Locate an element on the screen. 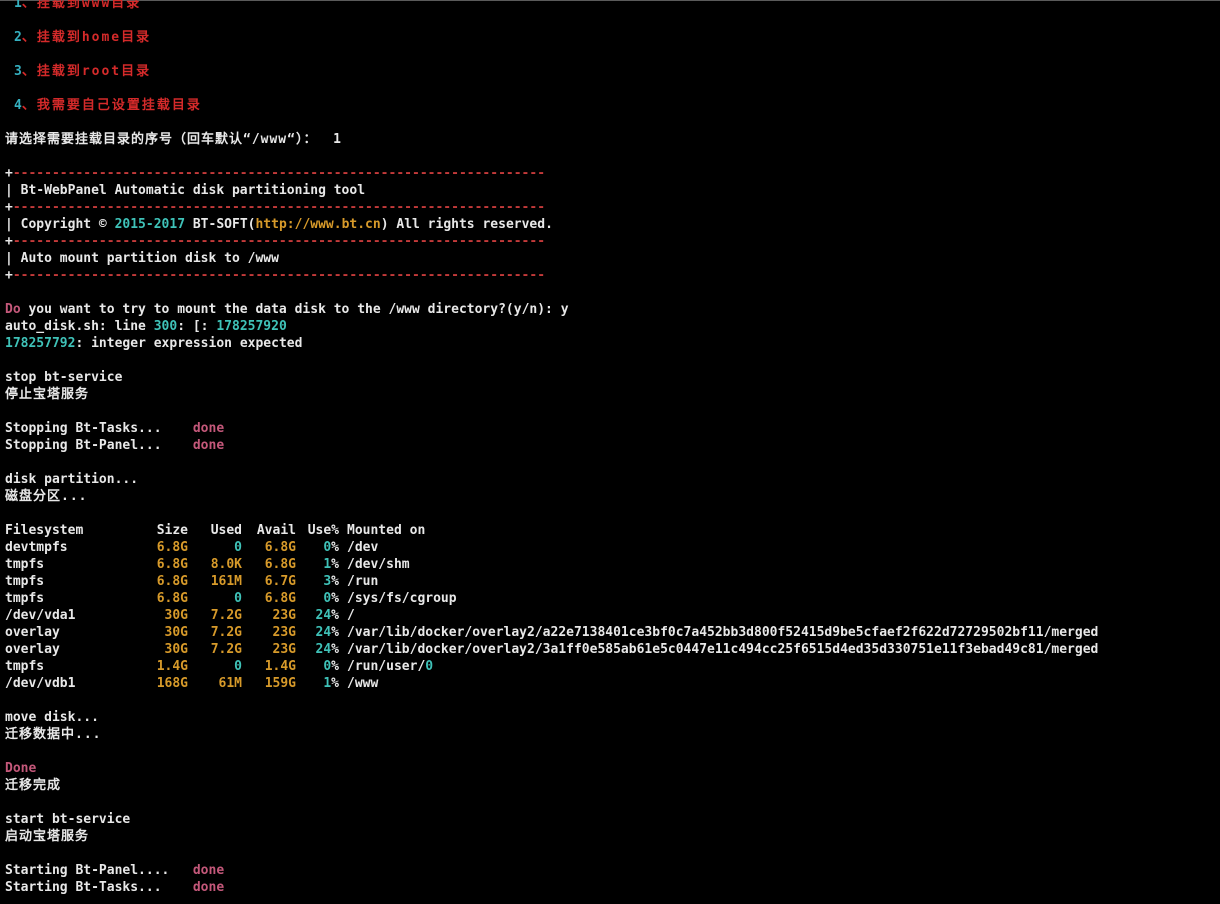 This screenshot has width=1220, height=904. stopping-panel: Stopping Bt-Panel... done is located at coordinates (115, 445).